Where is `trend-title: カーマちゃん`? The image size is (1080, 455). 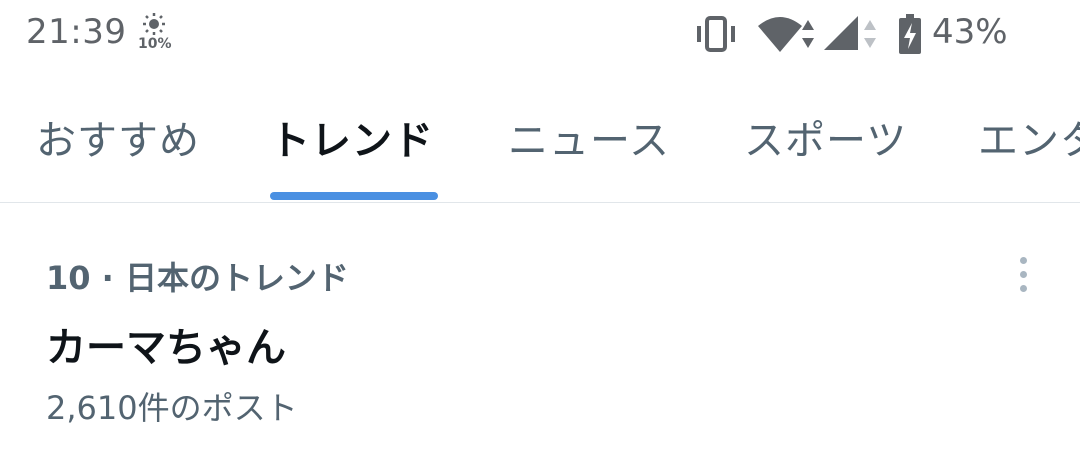
trend-title: カーマちゃん is located at coordinates (166, 348).